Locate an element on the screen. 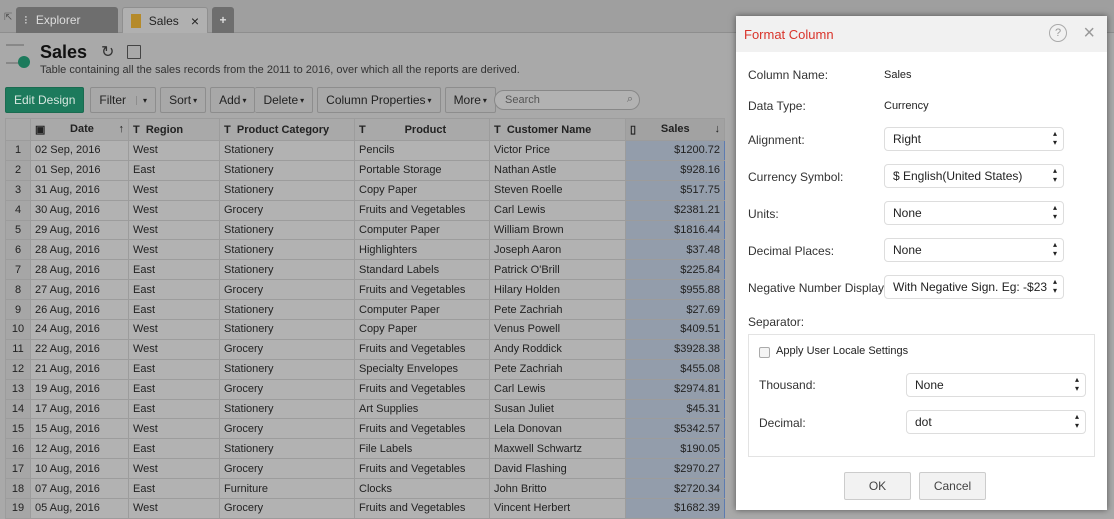 The image size is (1114, 519). table-cell: Andy Roddick is located at coordinates (557, 349).